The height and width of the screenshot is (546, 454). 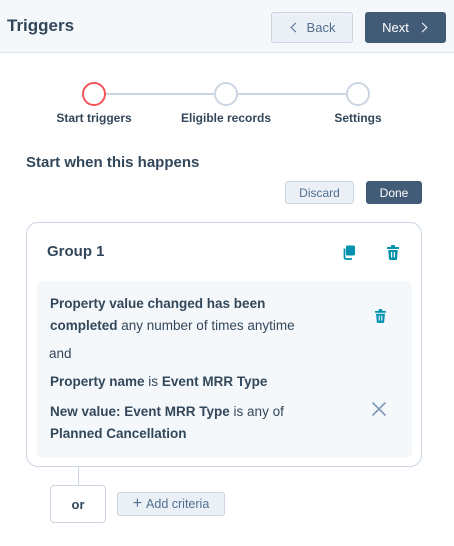 I want to click on step-dot-start-triggers, so click(x=94, y=94).